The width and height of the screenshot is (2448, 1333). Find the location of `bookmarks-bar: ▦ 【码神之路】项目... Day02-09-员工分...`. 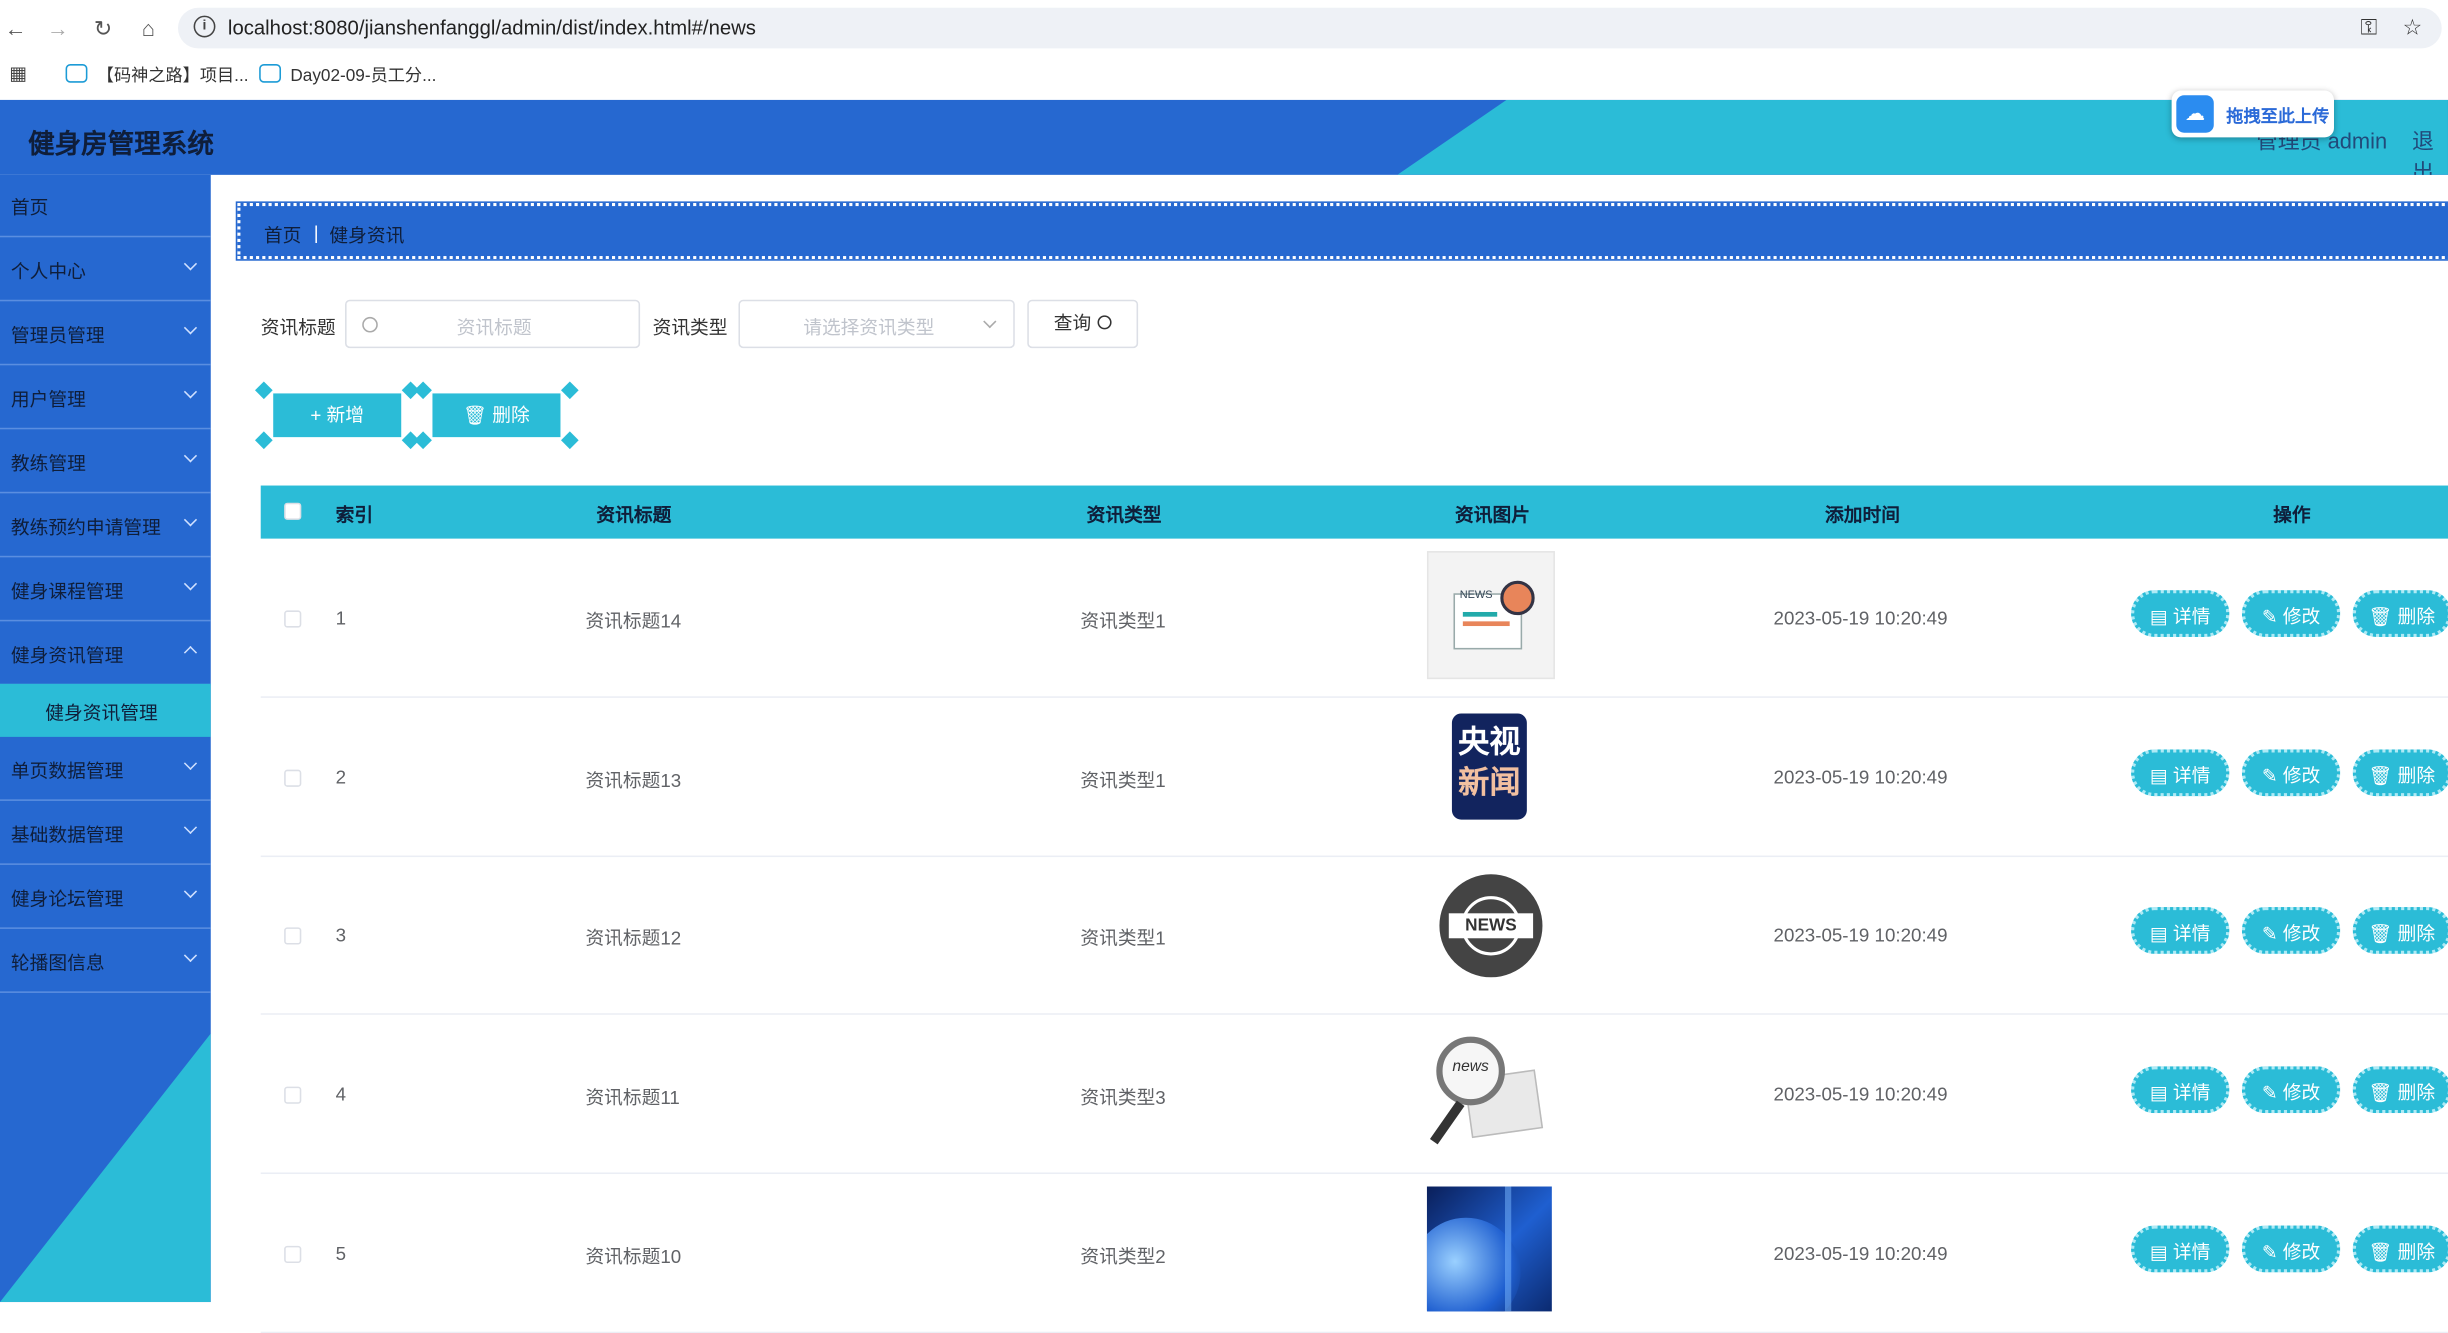

bookmarks-bar: ▦ 【码神之路】项目... Day02-09-员工分... is located at coordinates (1224, 74).